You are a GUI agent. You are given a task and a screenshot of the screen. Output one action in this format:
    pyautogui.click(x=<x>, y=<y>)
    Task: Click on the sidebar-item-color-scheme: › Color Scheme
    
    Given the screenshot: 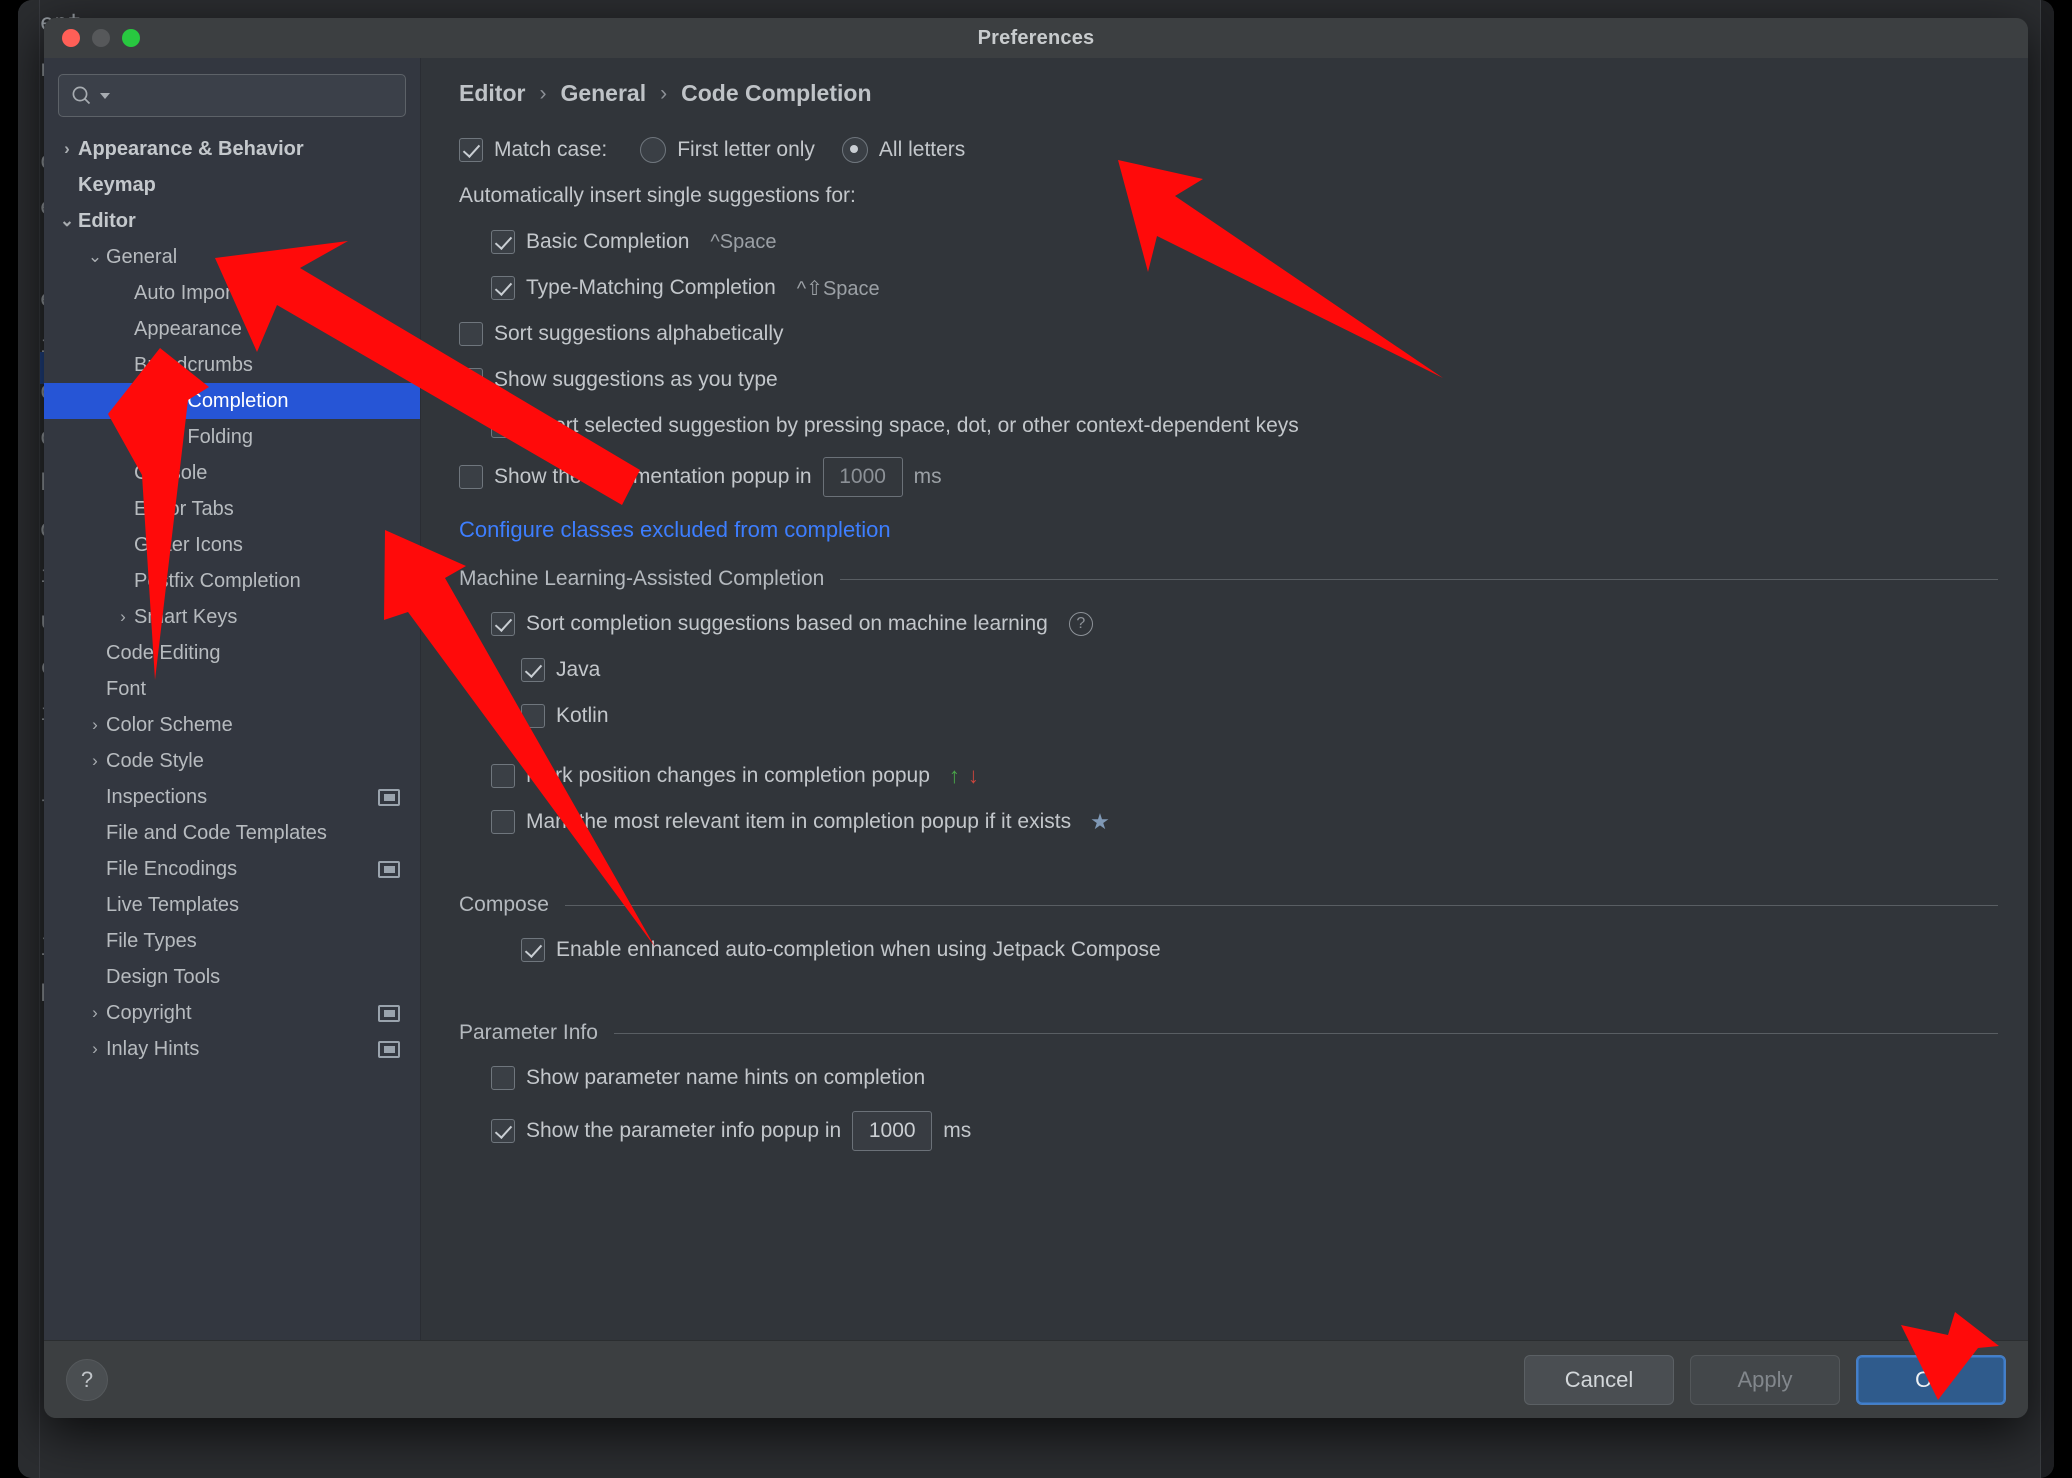 What is the action you would take?
    pyautogui.click(x=232, y=725)
    